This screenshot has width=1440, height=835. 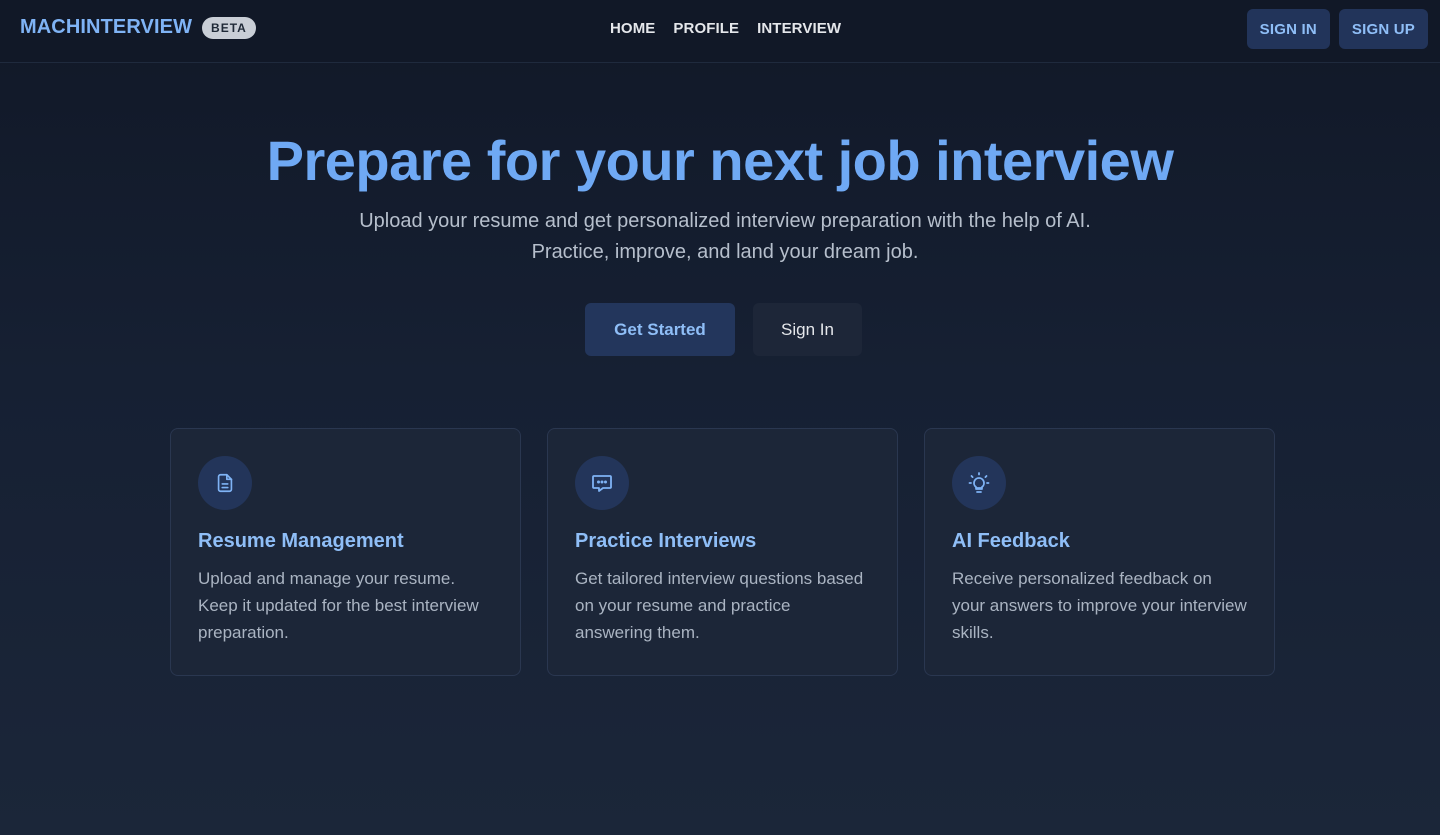 What do you see at coordinates (225, 483) in the screenshot?
I see `document-icon` at bounding box center [225, 483].